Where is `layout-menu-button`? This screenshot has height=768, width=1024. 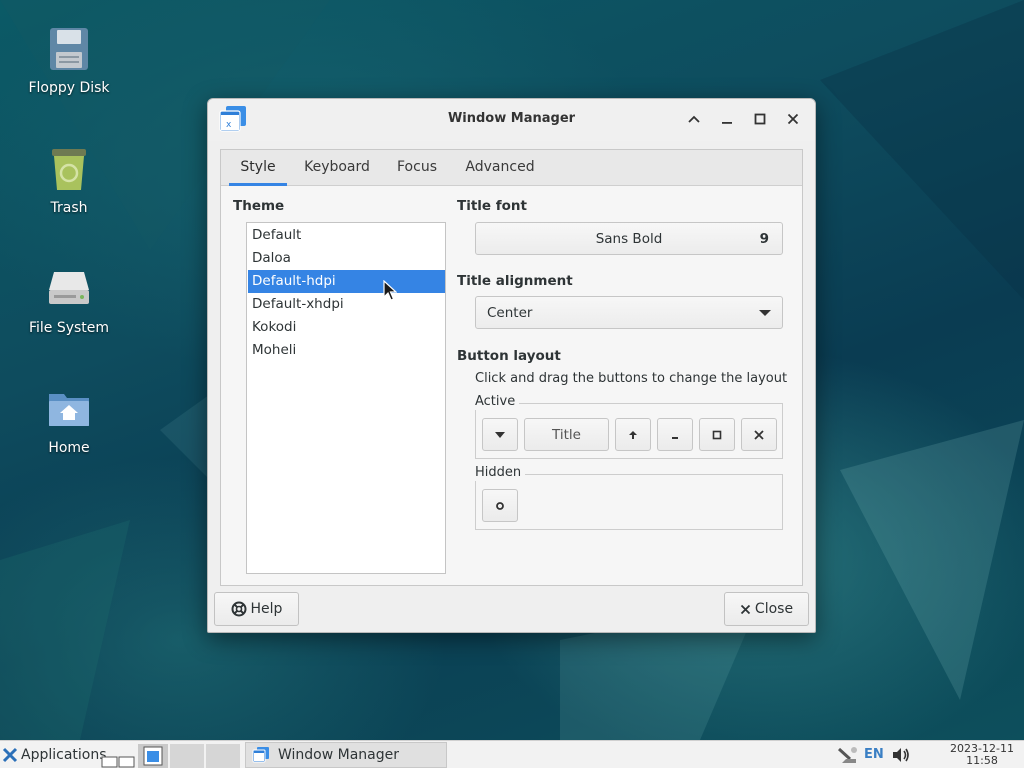
layout-menu-button is located at coordinates (500, 434).